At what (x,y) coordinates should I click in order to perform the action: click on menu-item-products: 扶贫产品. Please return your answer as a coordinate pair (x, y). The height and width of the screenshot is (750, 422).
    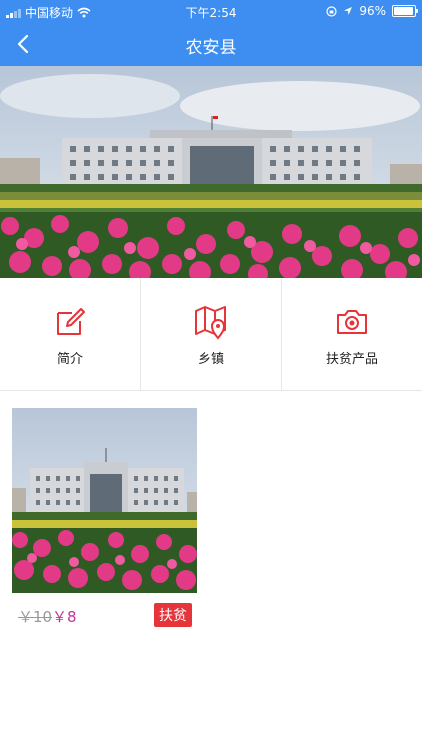
    Looking at the image, I should click on (352, 334).